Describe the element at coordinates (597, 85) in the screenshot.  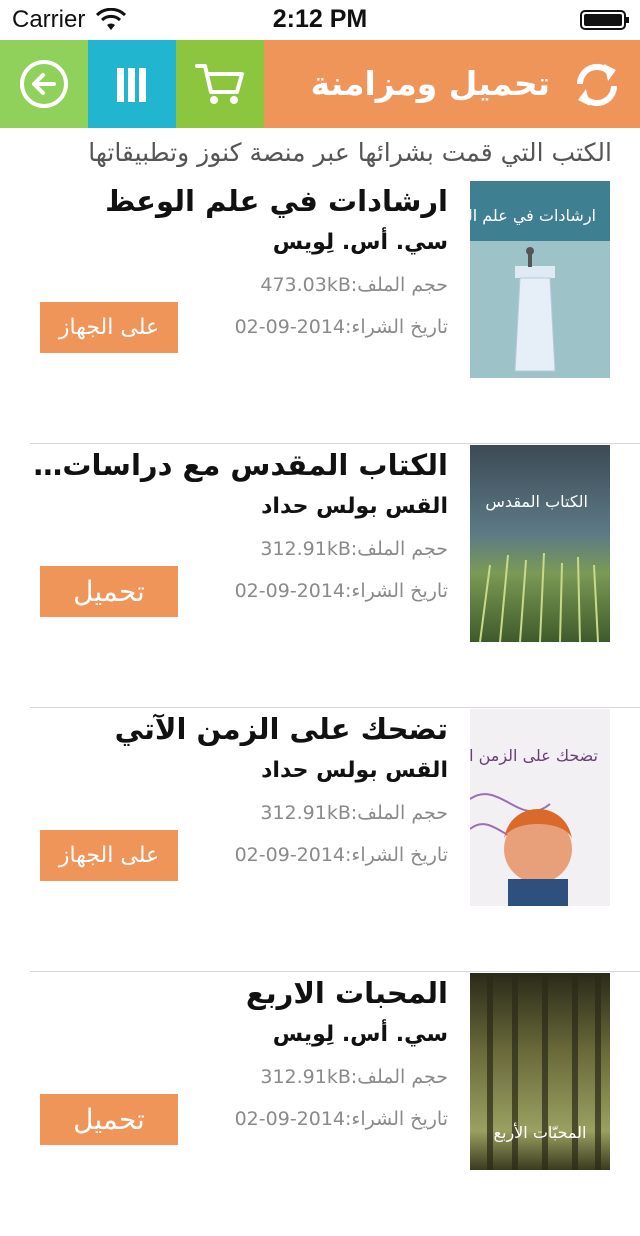
I see `sync-icon` at that location.